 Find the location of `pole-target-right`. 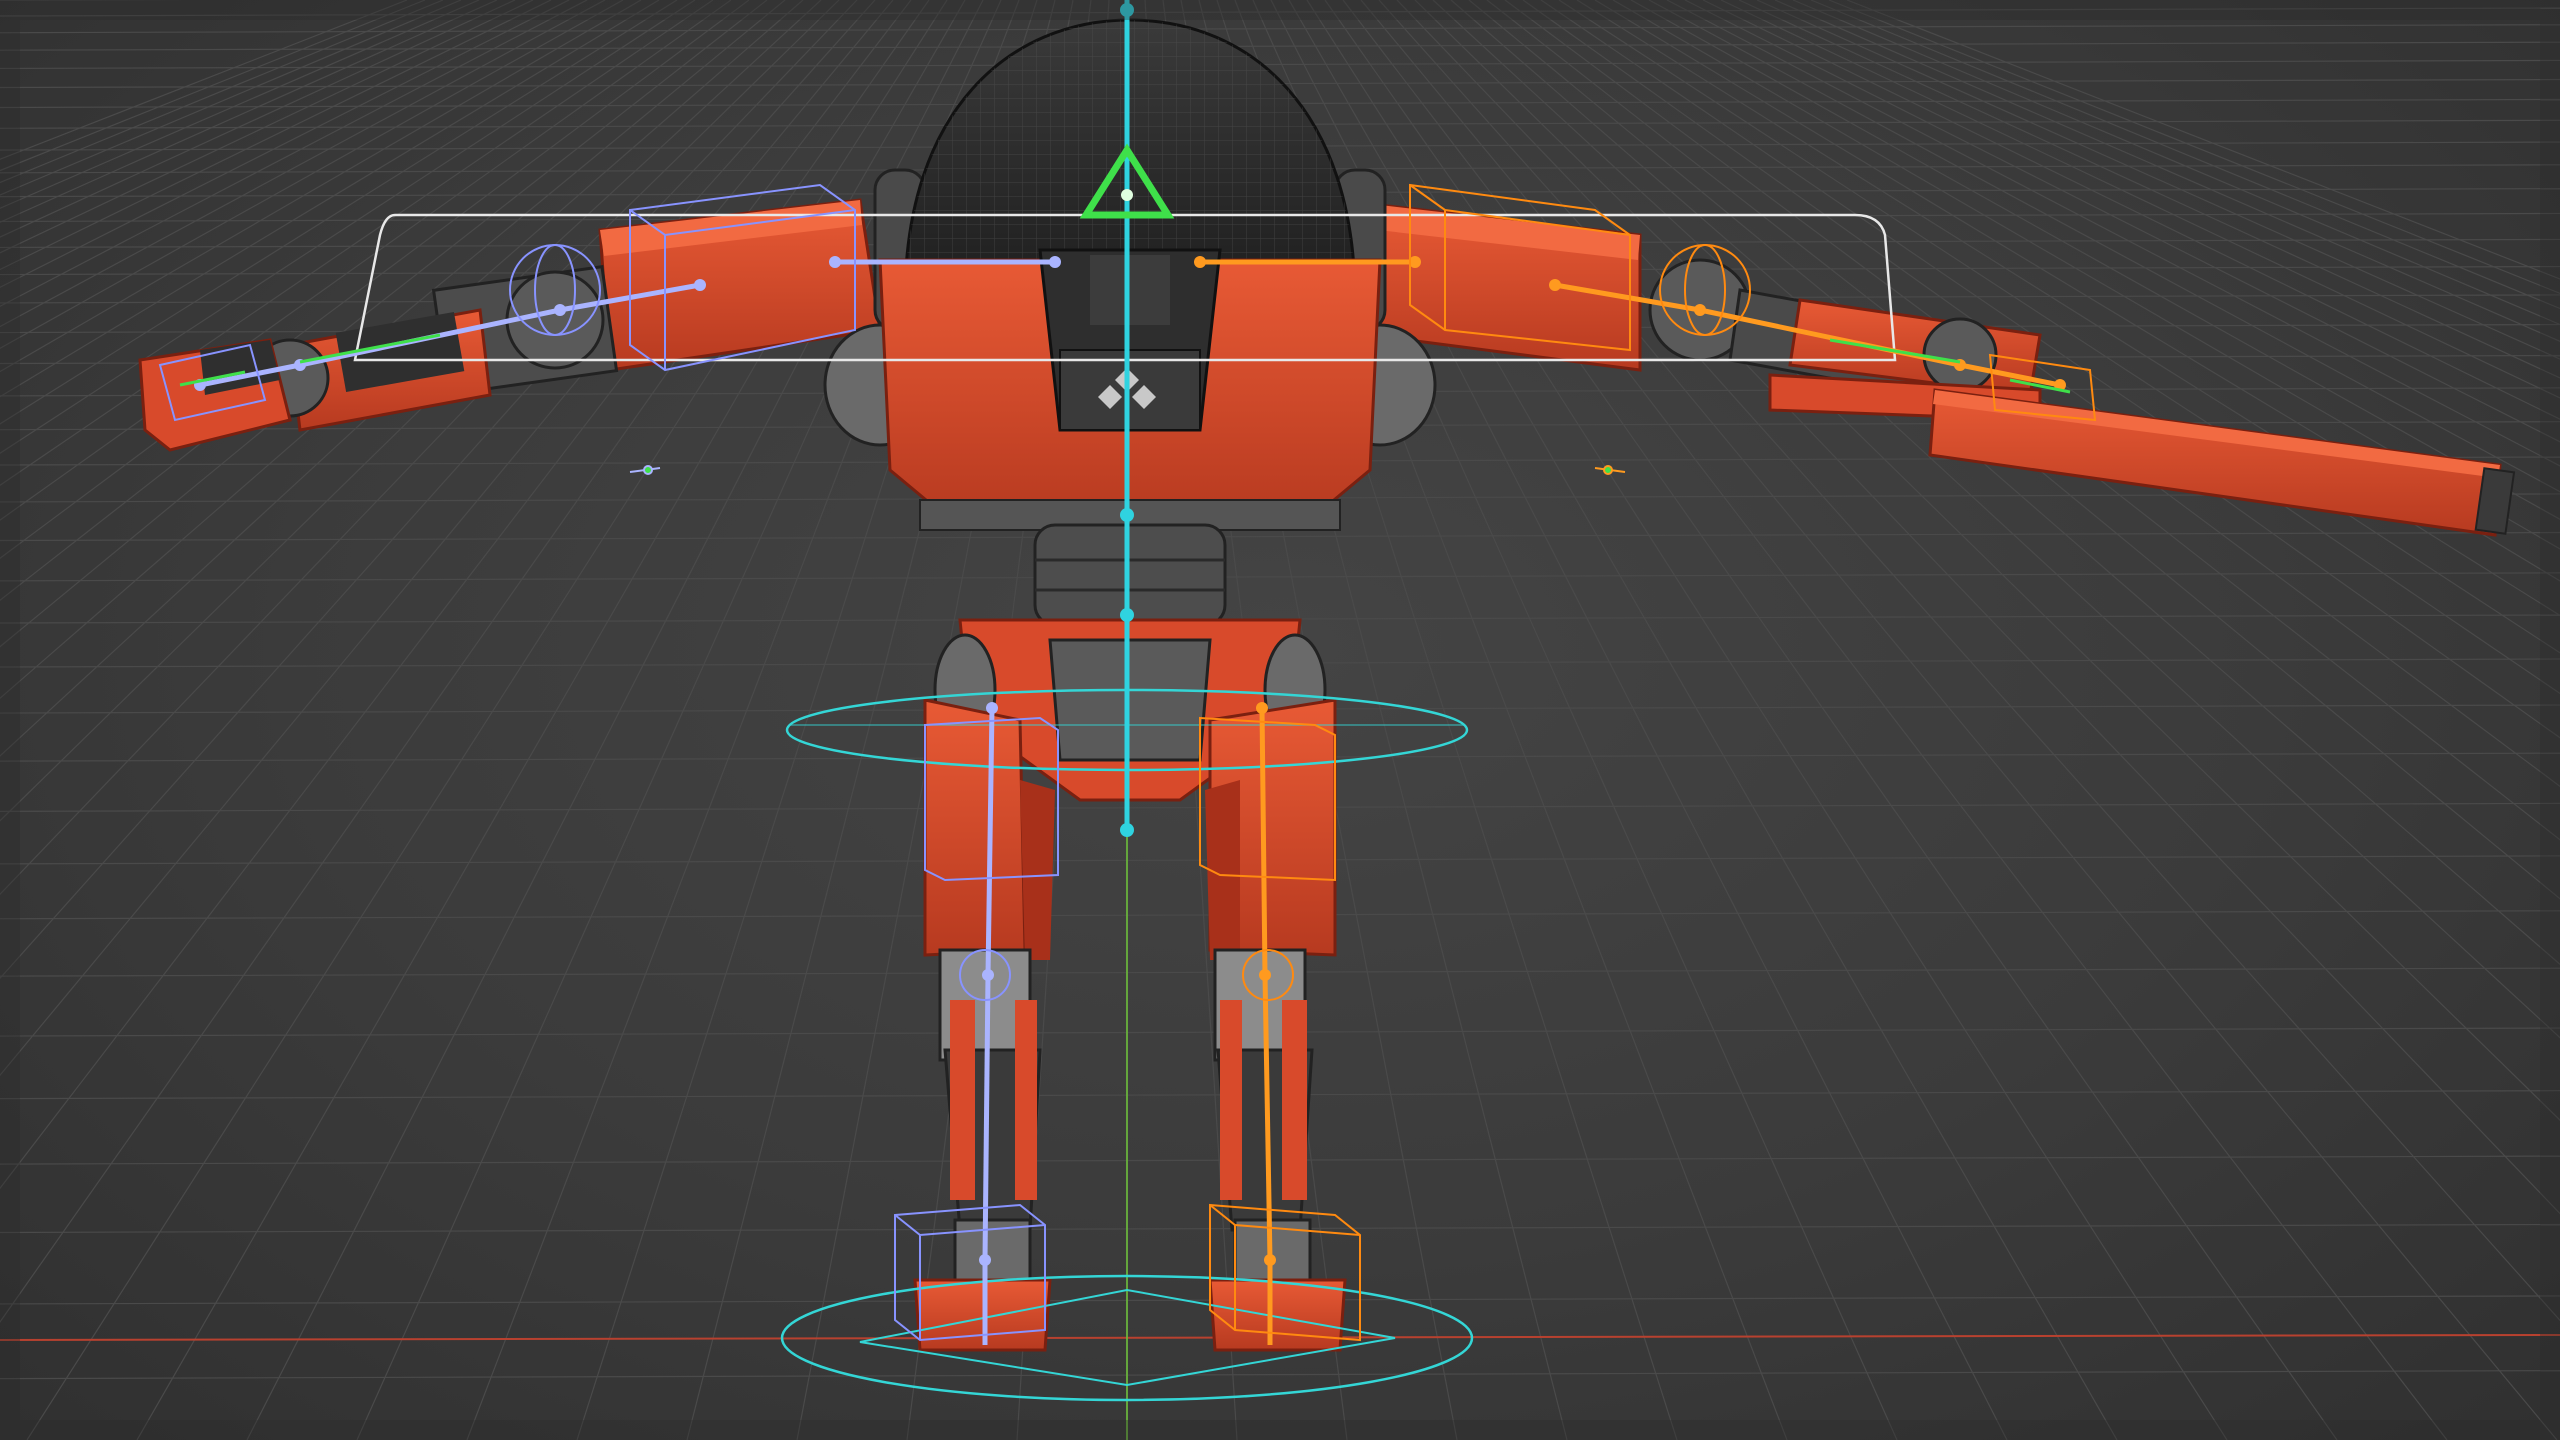

pole-target-right is located at coordinates (1610, 470).